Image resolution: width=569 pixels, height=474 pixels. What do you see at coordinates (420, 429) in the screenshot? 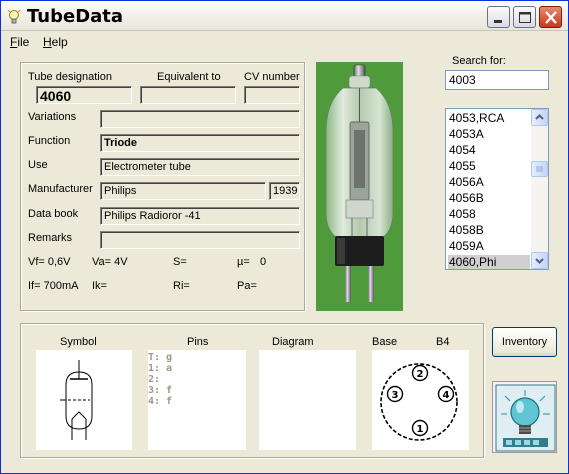
I see `base-pin-label: 1` at bounding box center [420, 429].